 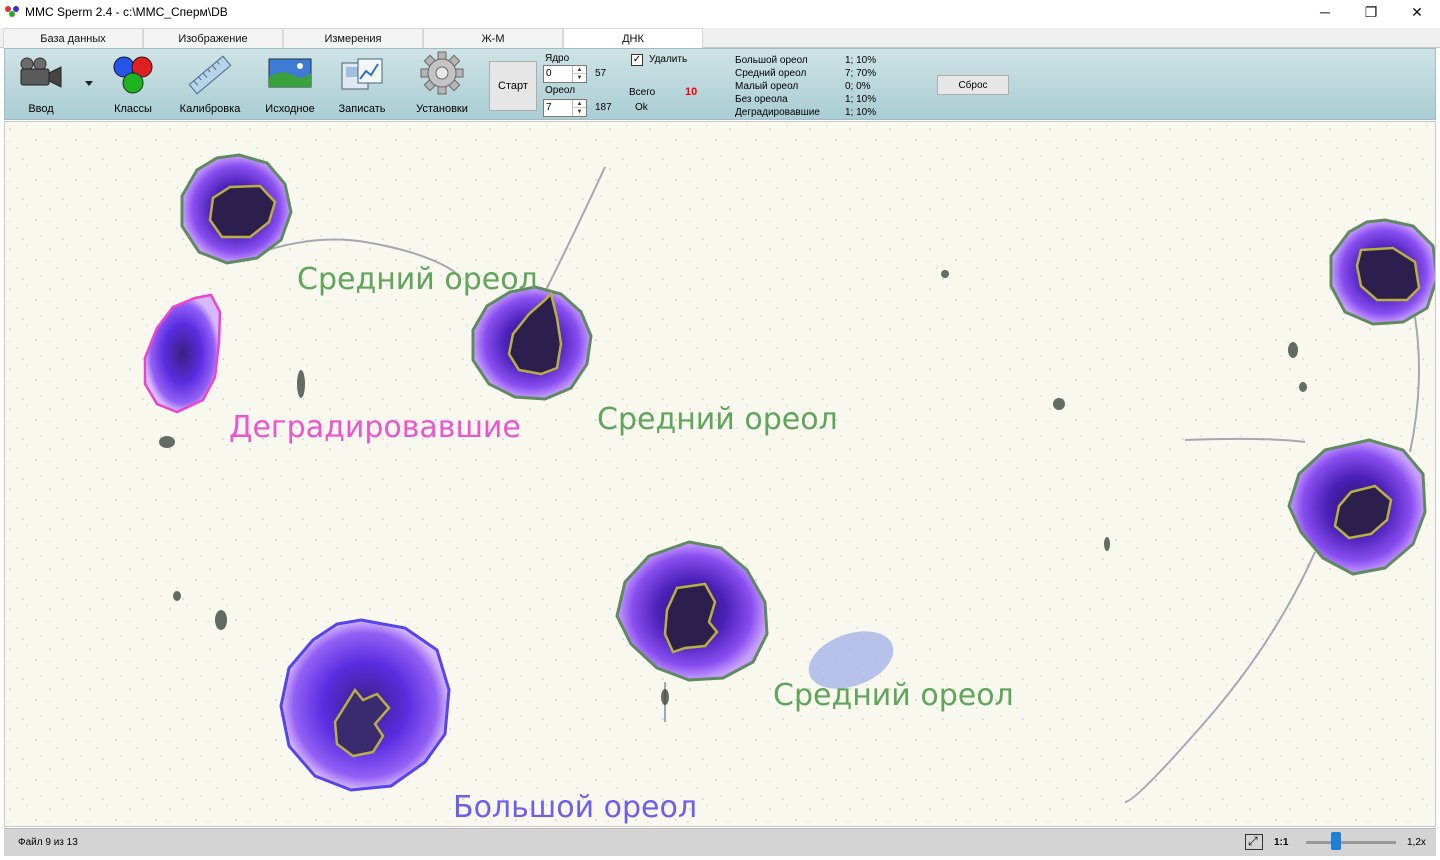 What do you see at coordinates (1371, 12) in the screenshot?
I see `restore-button: ❐` at bounding box center [1371, 12].